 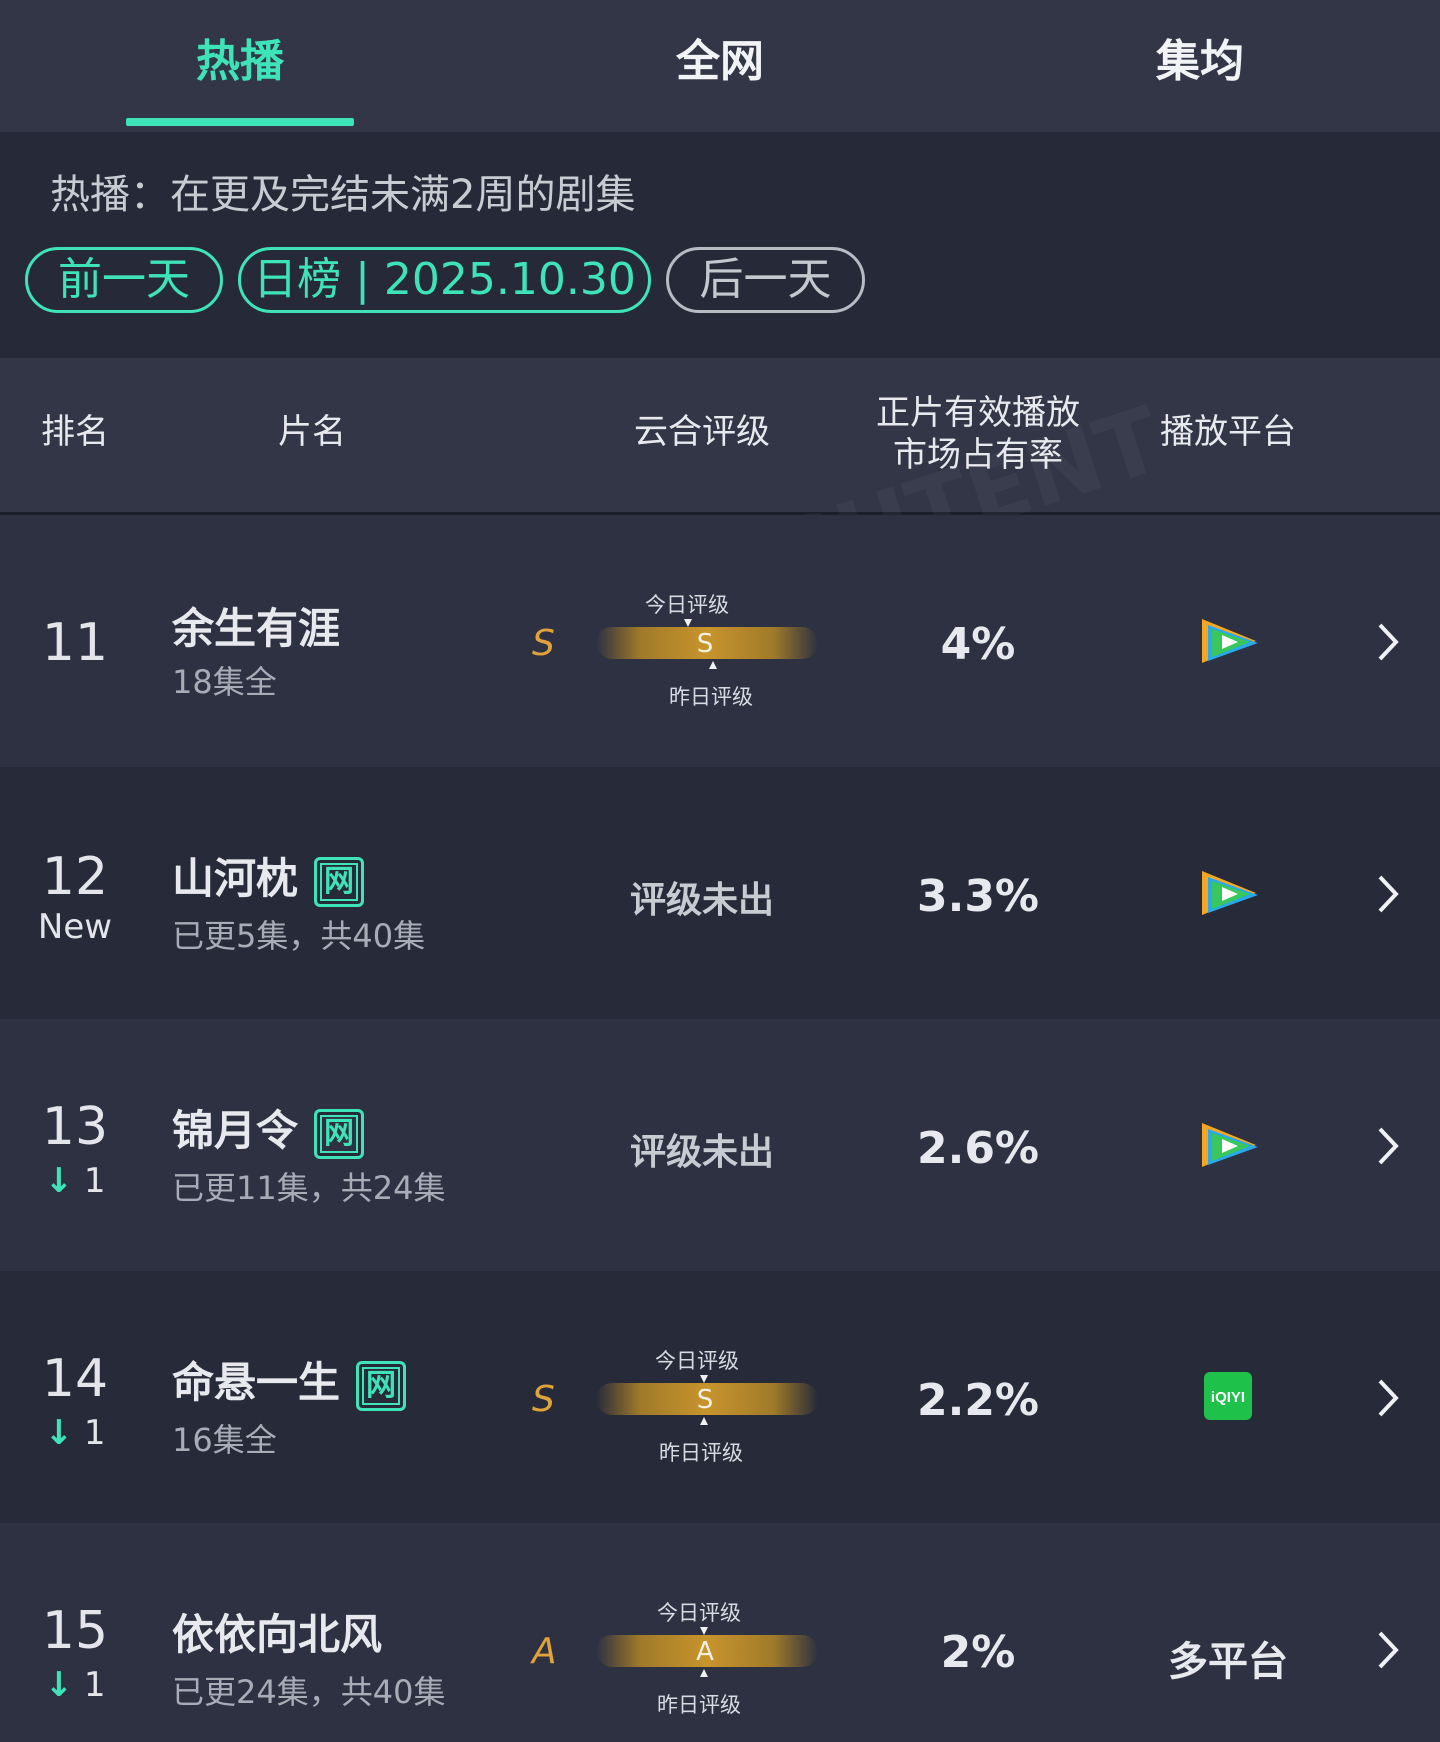 What do you see at coordinates (224, 682) in the screenshot?
I see `episode-info: 18集全` at bounding box center [224, 682].